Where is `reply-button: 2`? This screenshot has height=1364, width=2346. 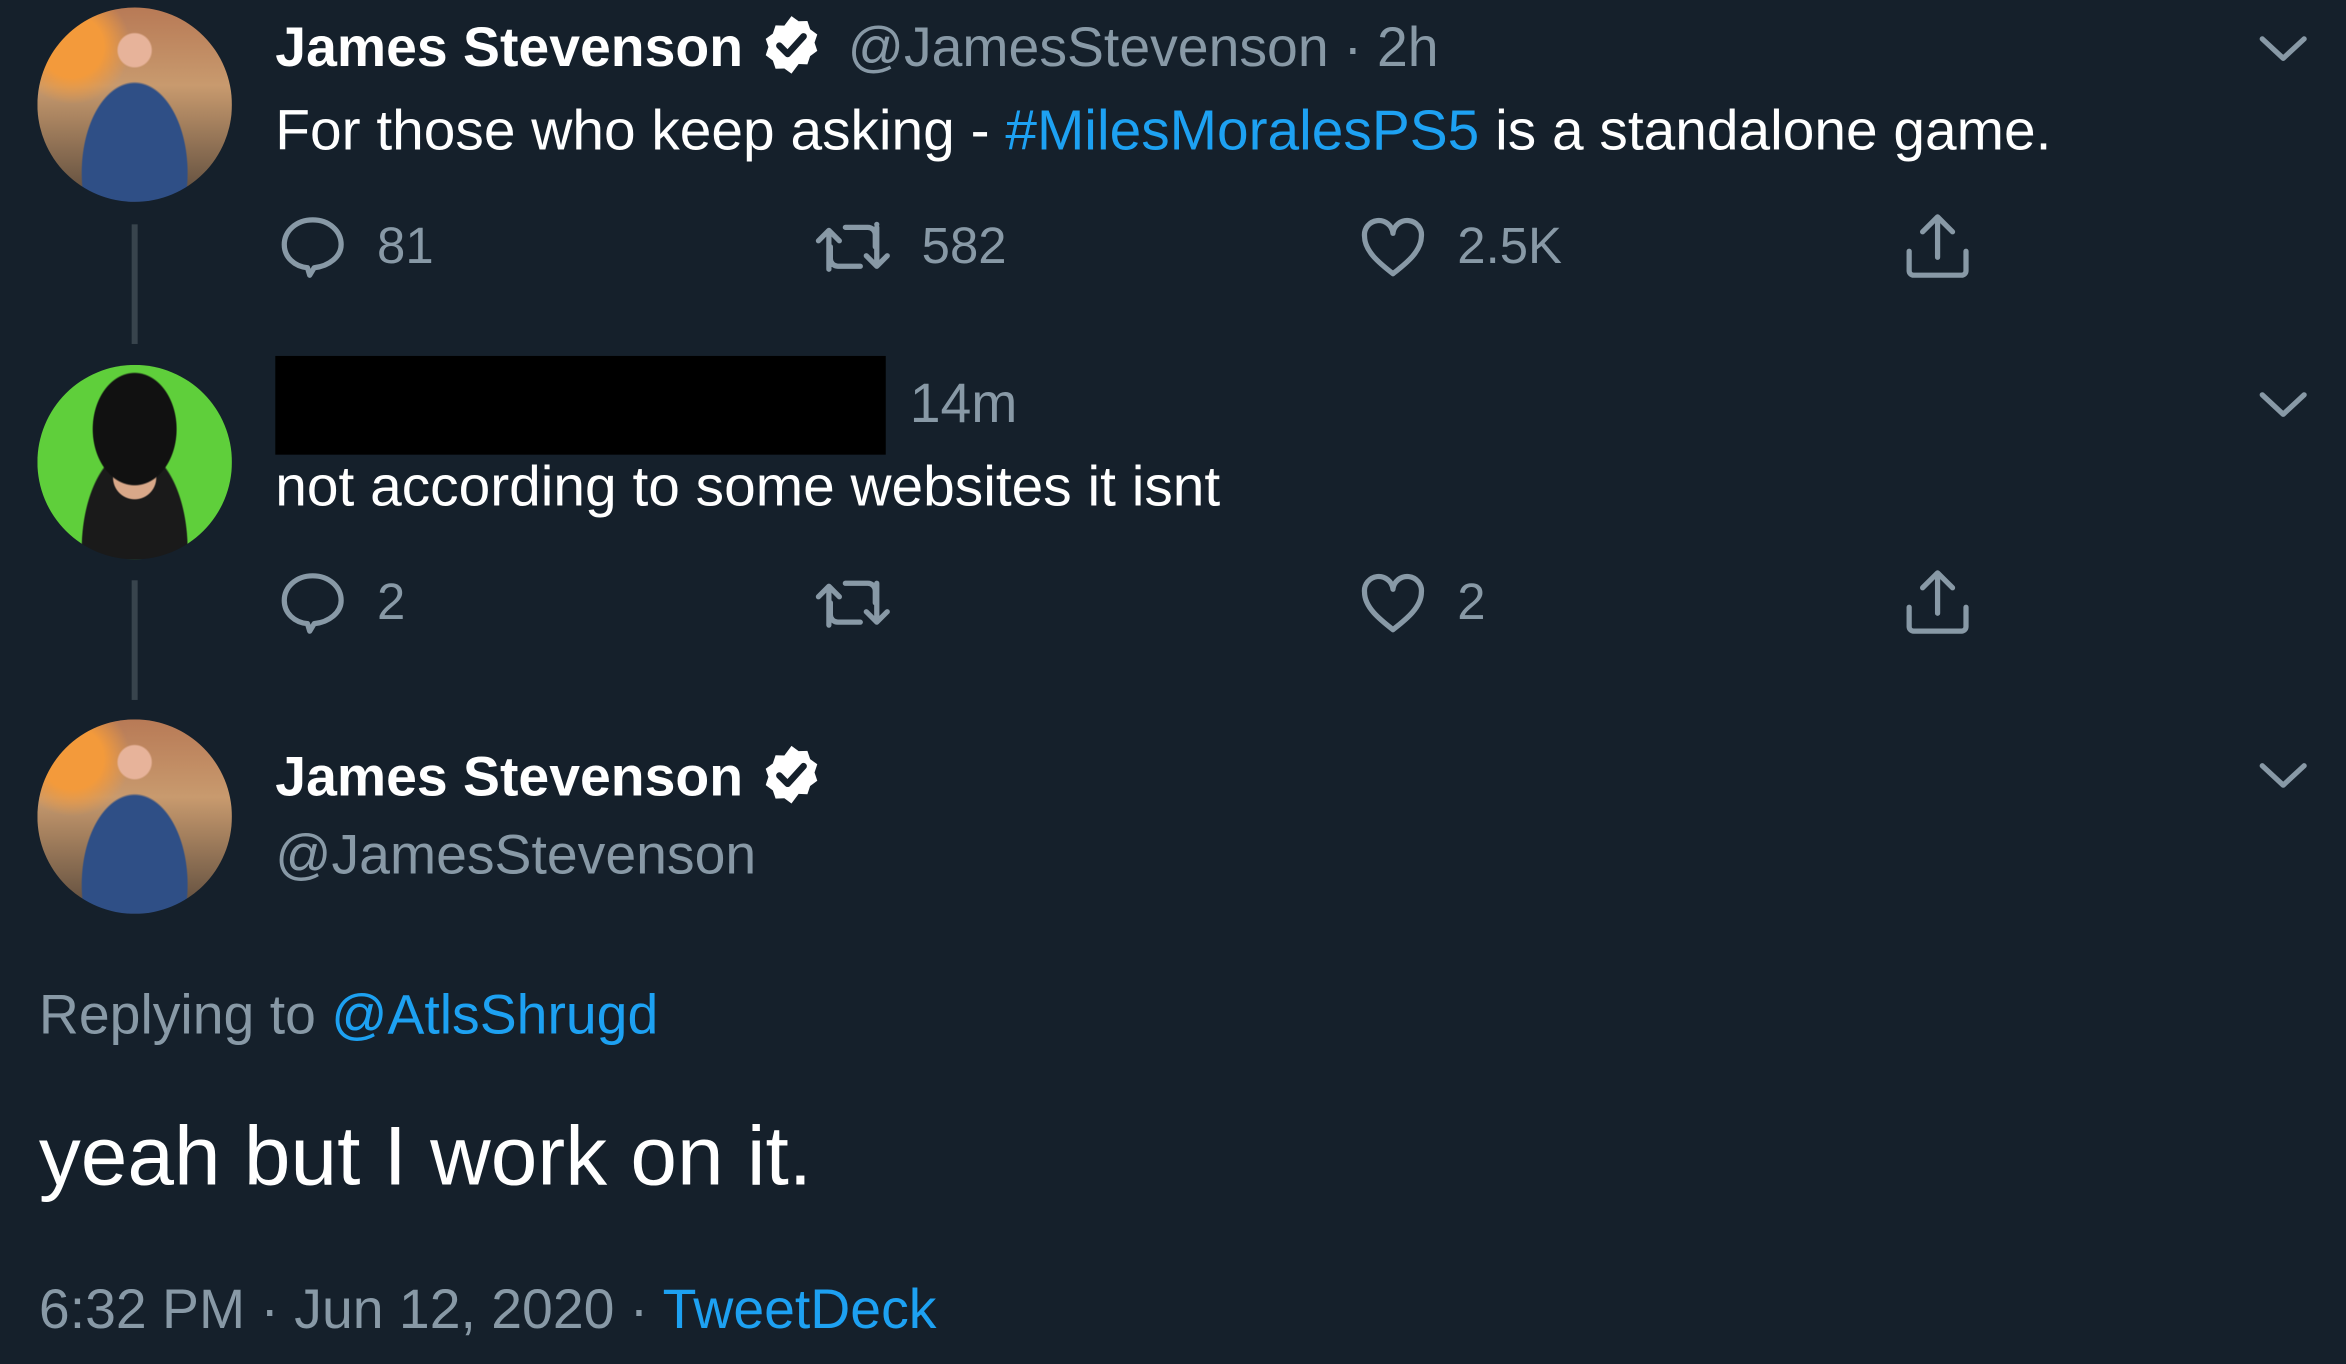 reply-button: 2 is located at coordinates (341, 602).